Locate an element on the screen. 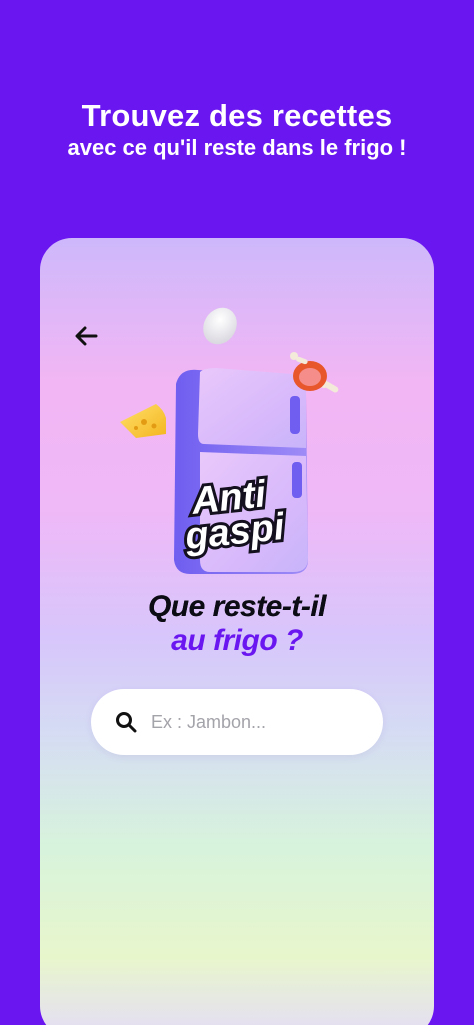  headline-line-2: avec ce qu'il reste dans le frigo ! is located at coordinates (237, 147).